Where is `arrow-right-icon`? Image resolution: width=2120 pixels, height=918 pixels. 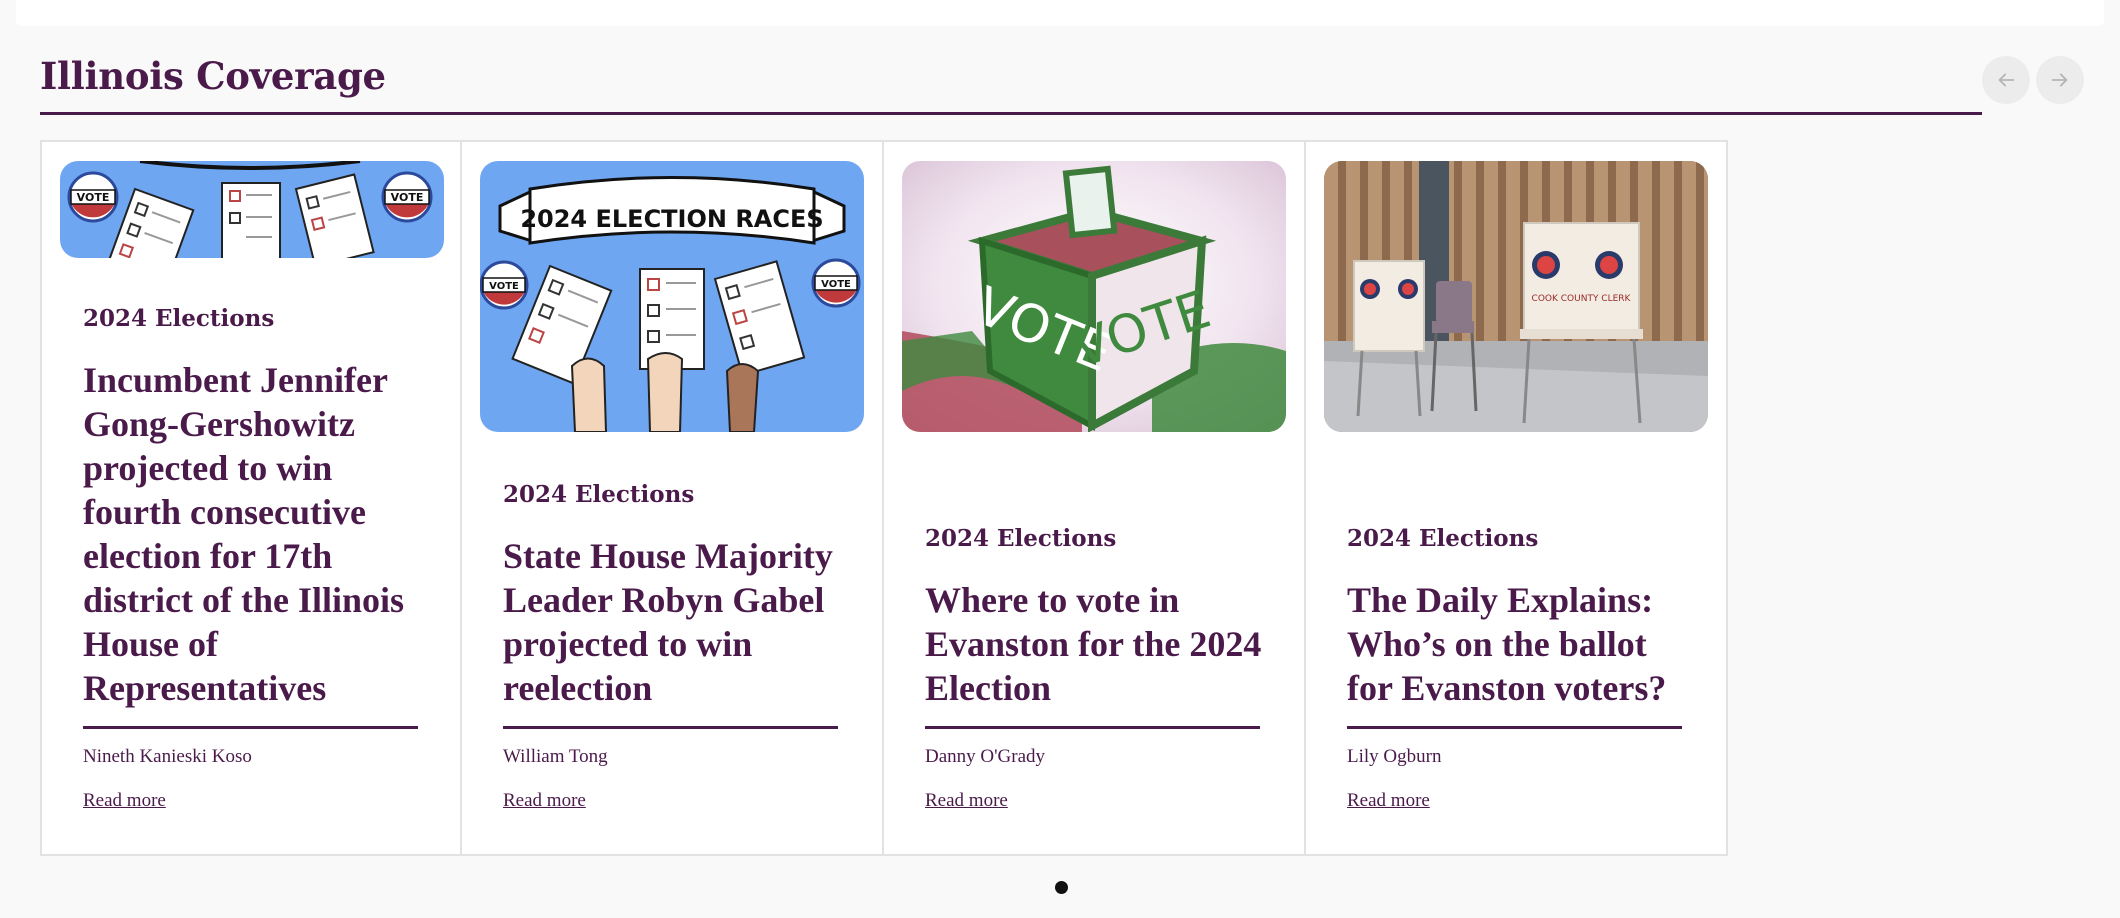
arrow-right-icon is located at coordinates (2059, 80).